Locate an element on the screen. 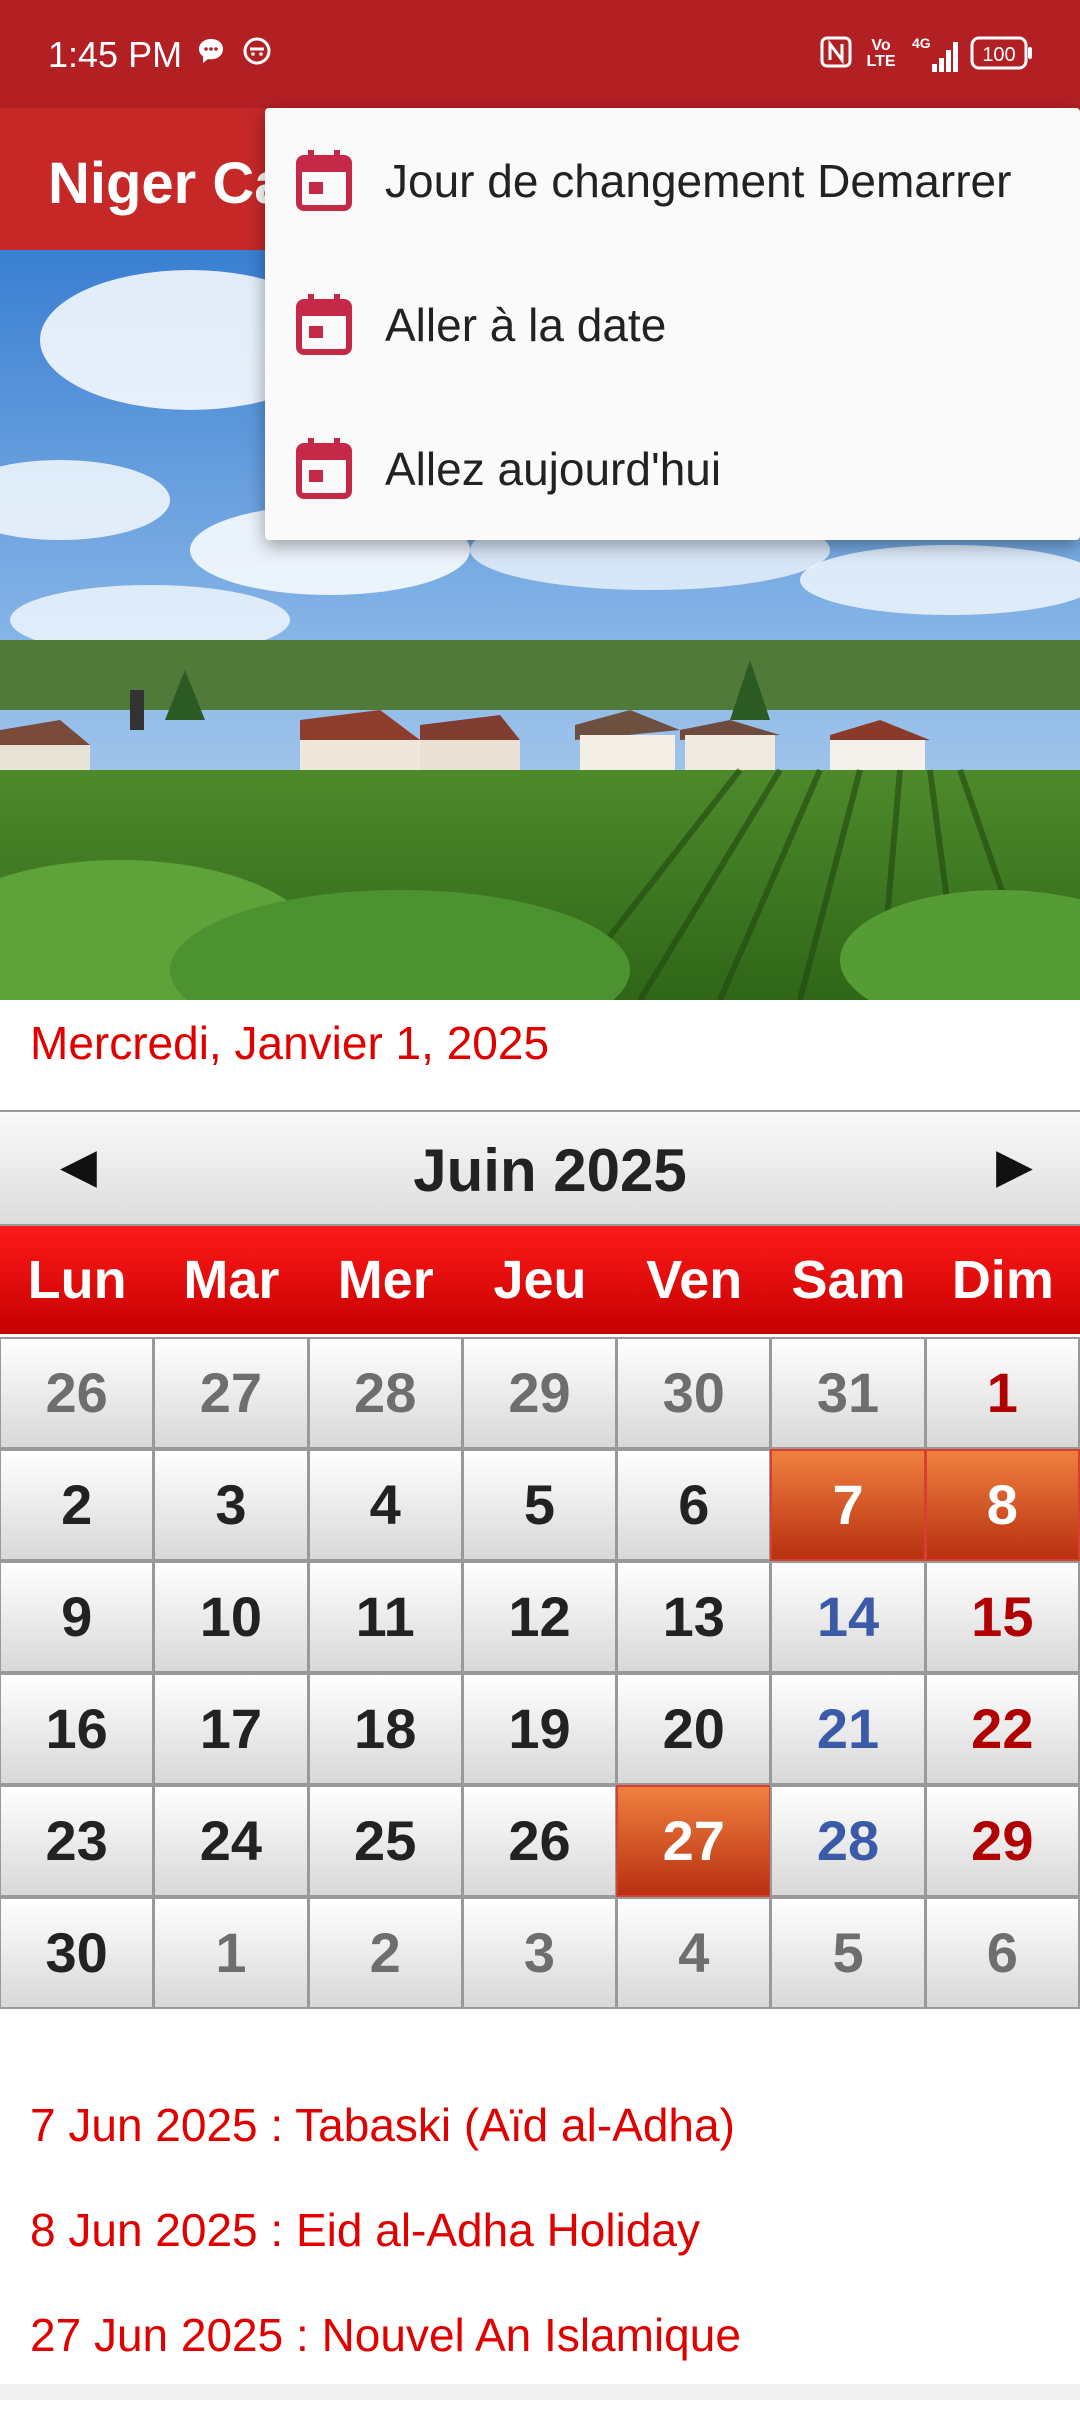 The image size is (1080, 2413). menu-item-change-start-day: Jour de changement Demarrer is located at coordinates (672, 180).